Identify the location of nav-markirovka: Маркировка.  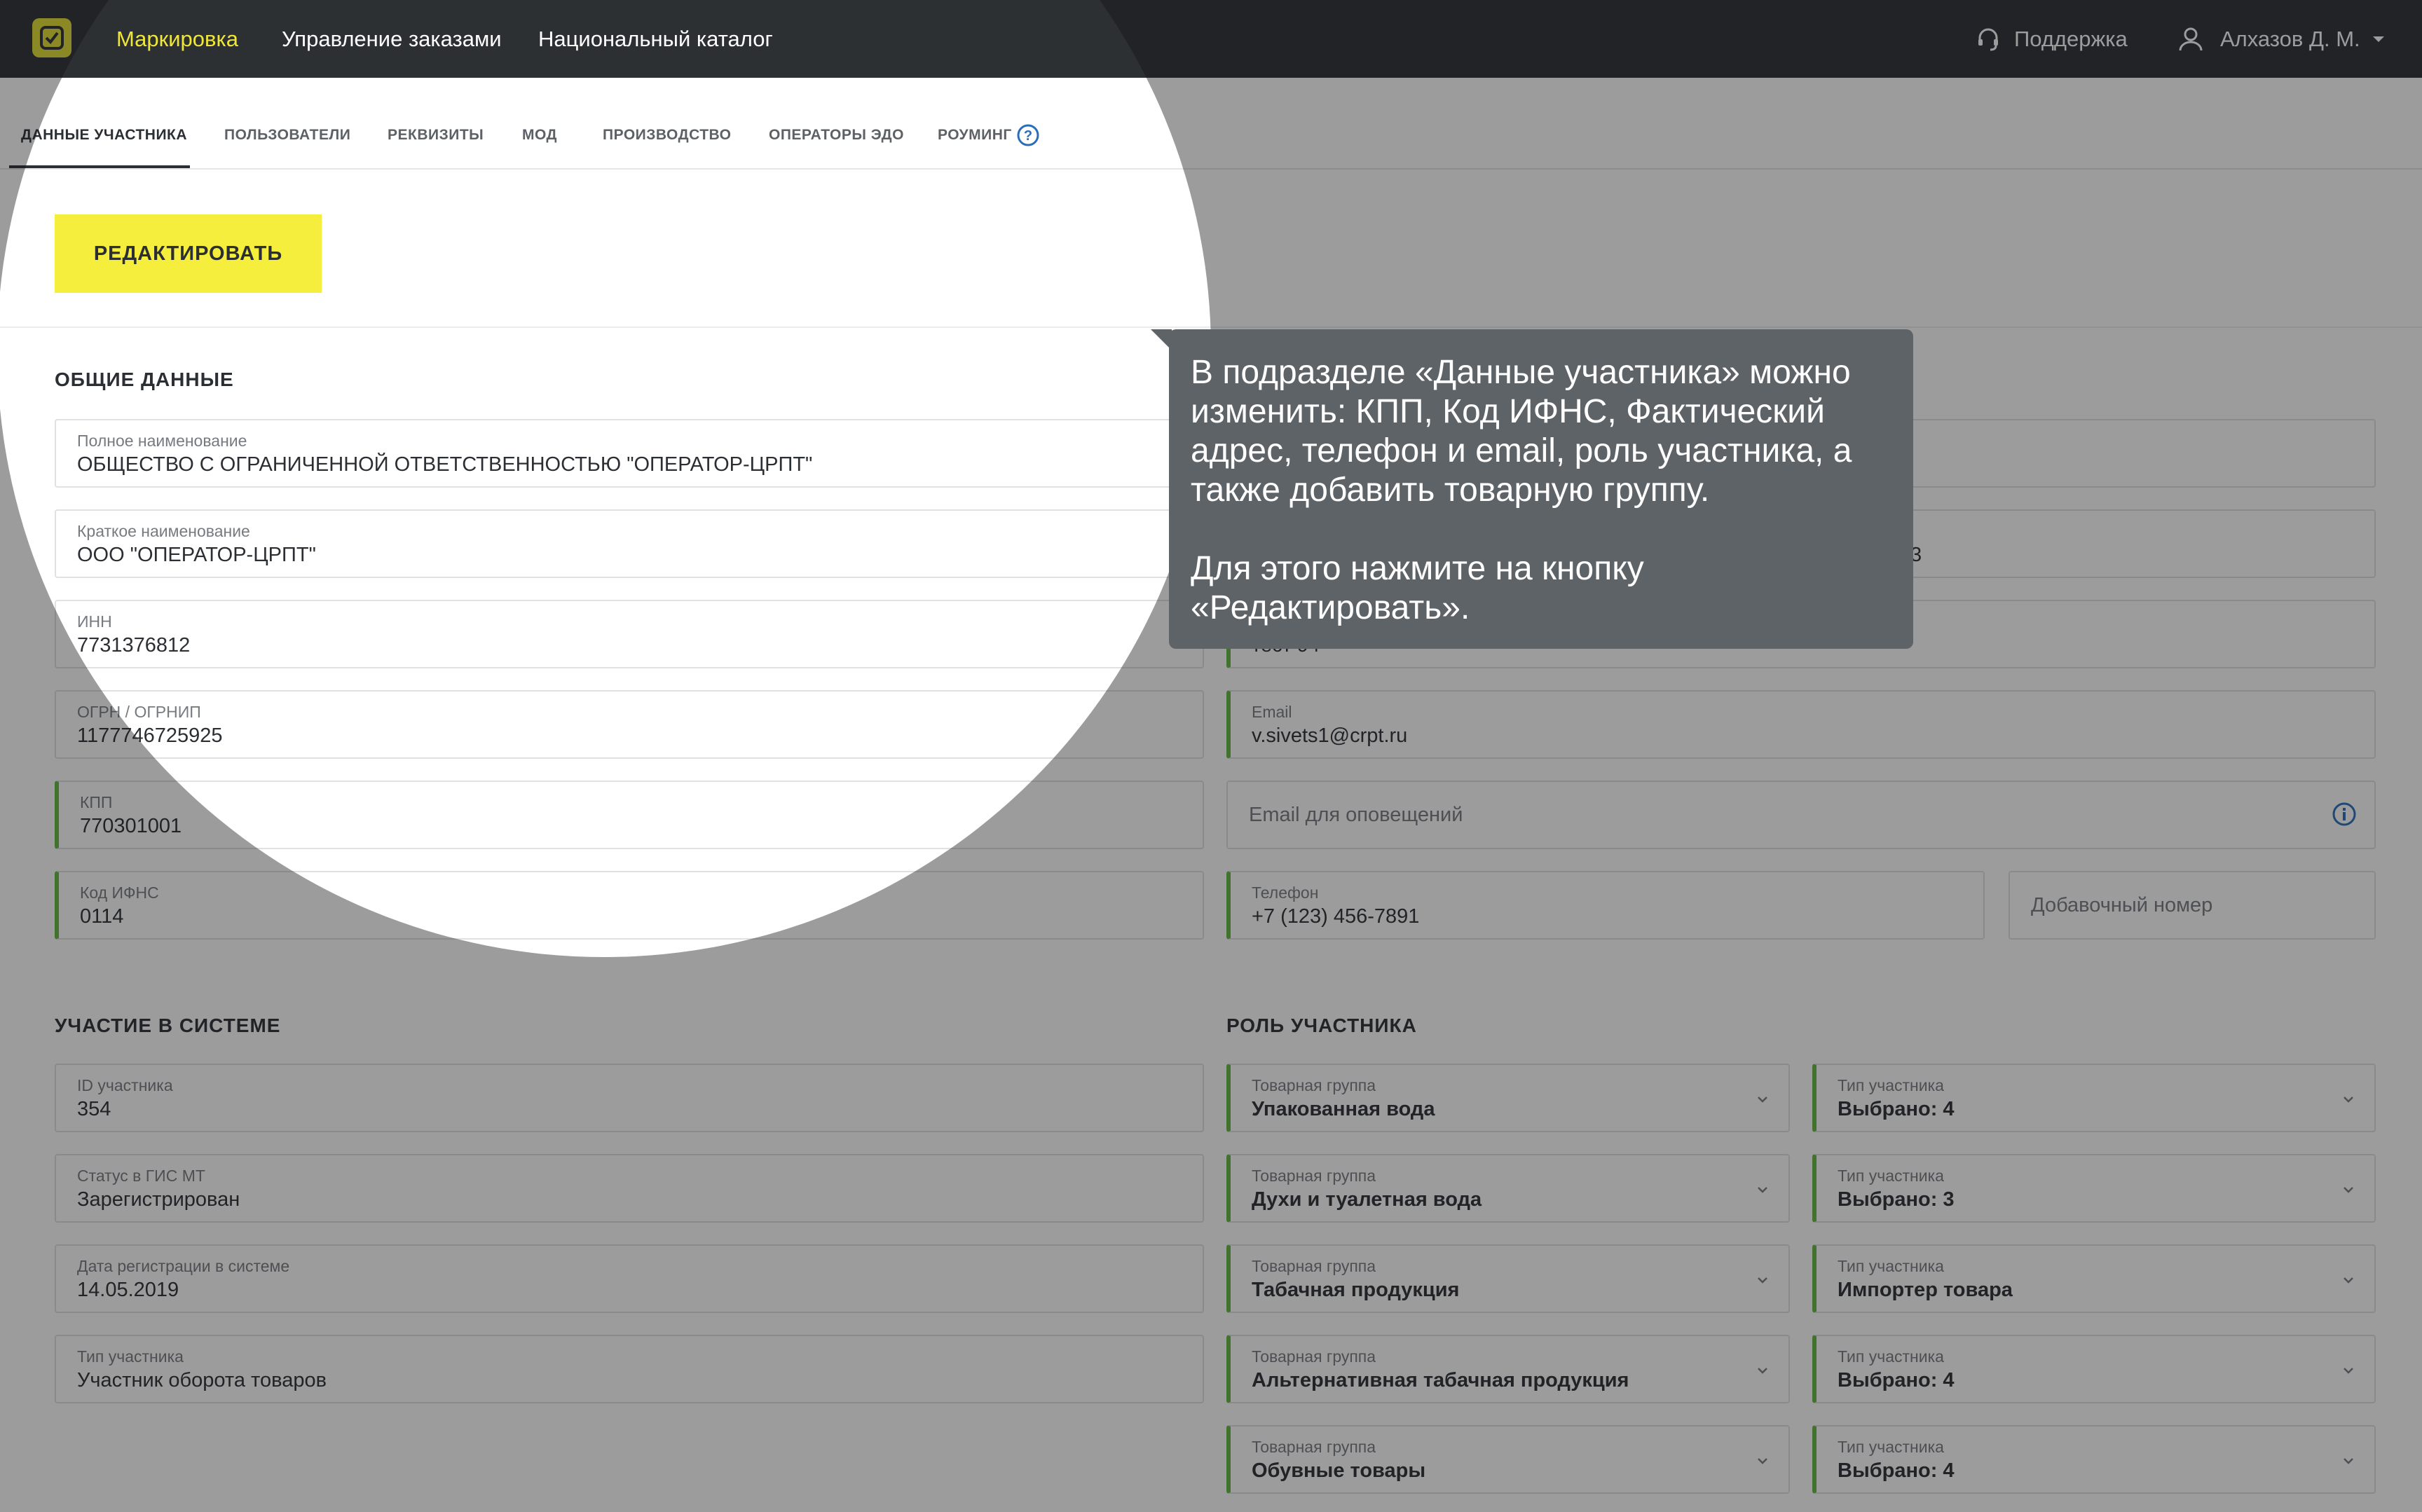
(177, 39).